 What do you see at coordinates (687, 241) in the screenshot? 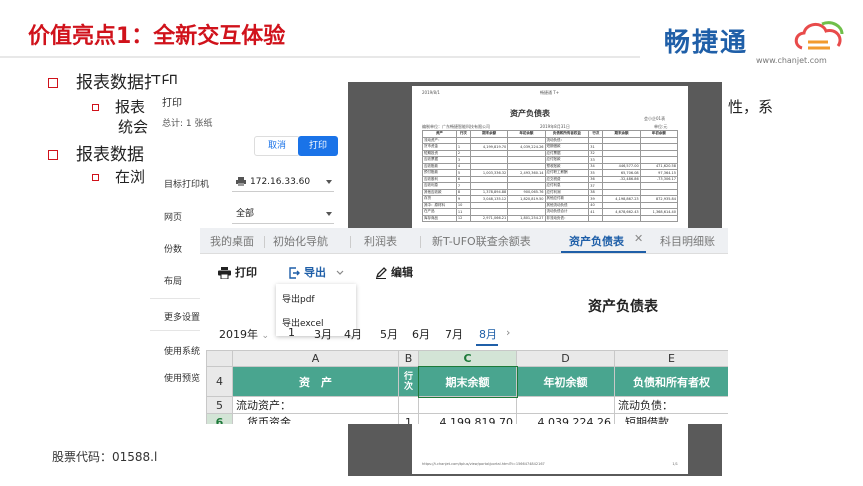
I see `tab-ledger: 科目明细账` at bounding box center [687, 241].